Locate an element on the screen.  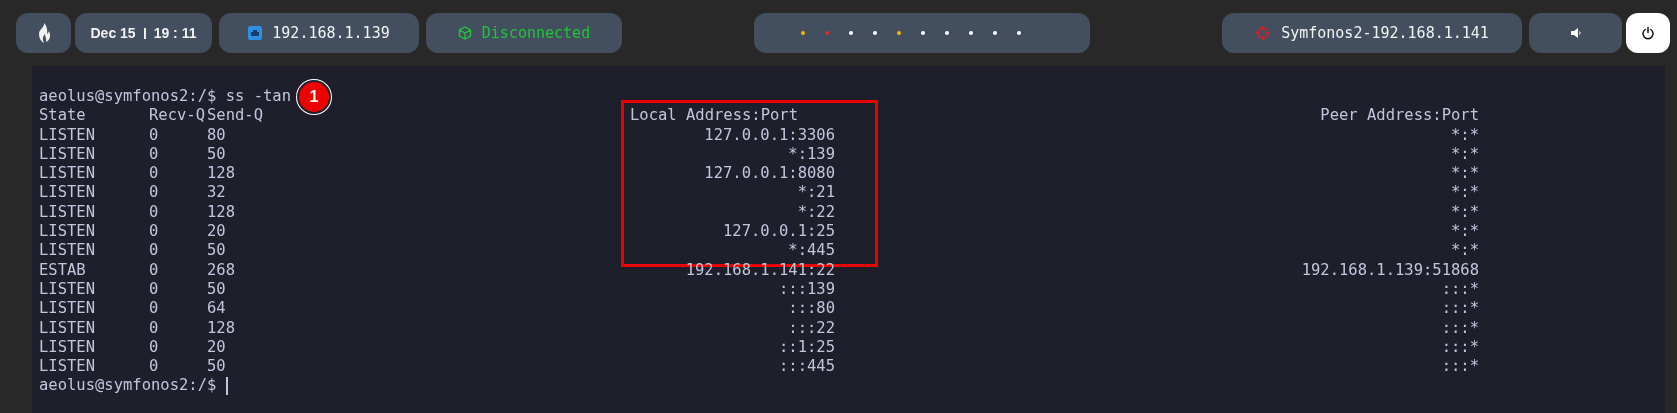
vpn-status: Disconnected is located at coordinates (536, 33).